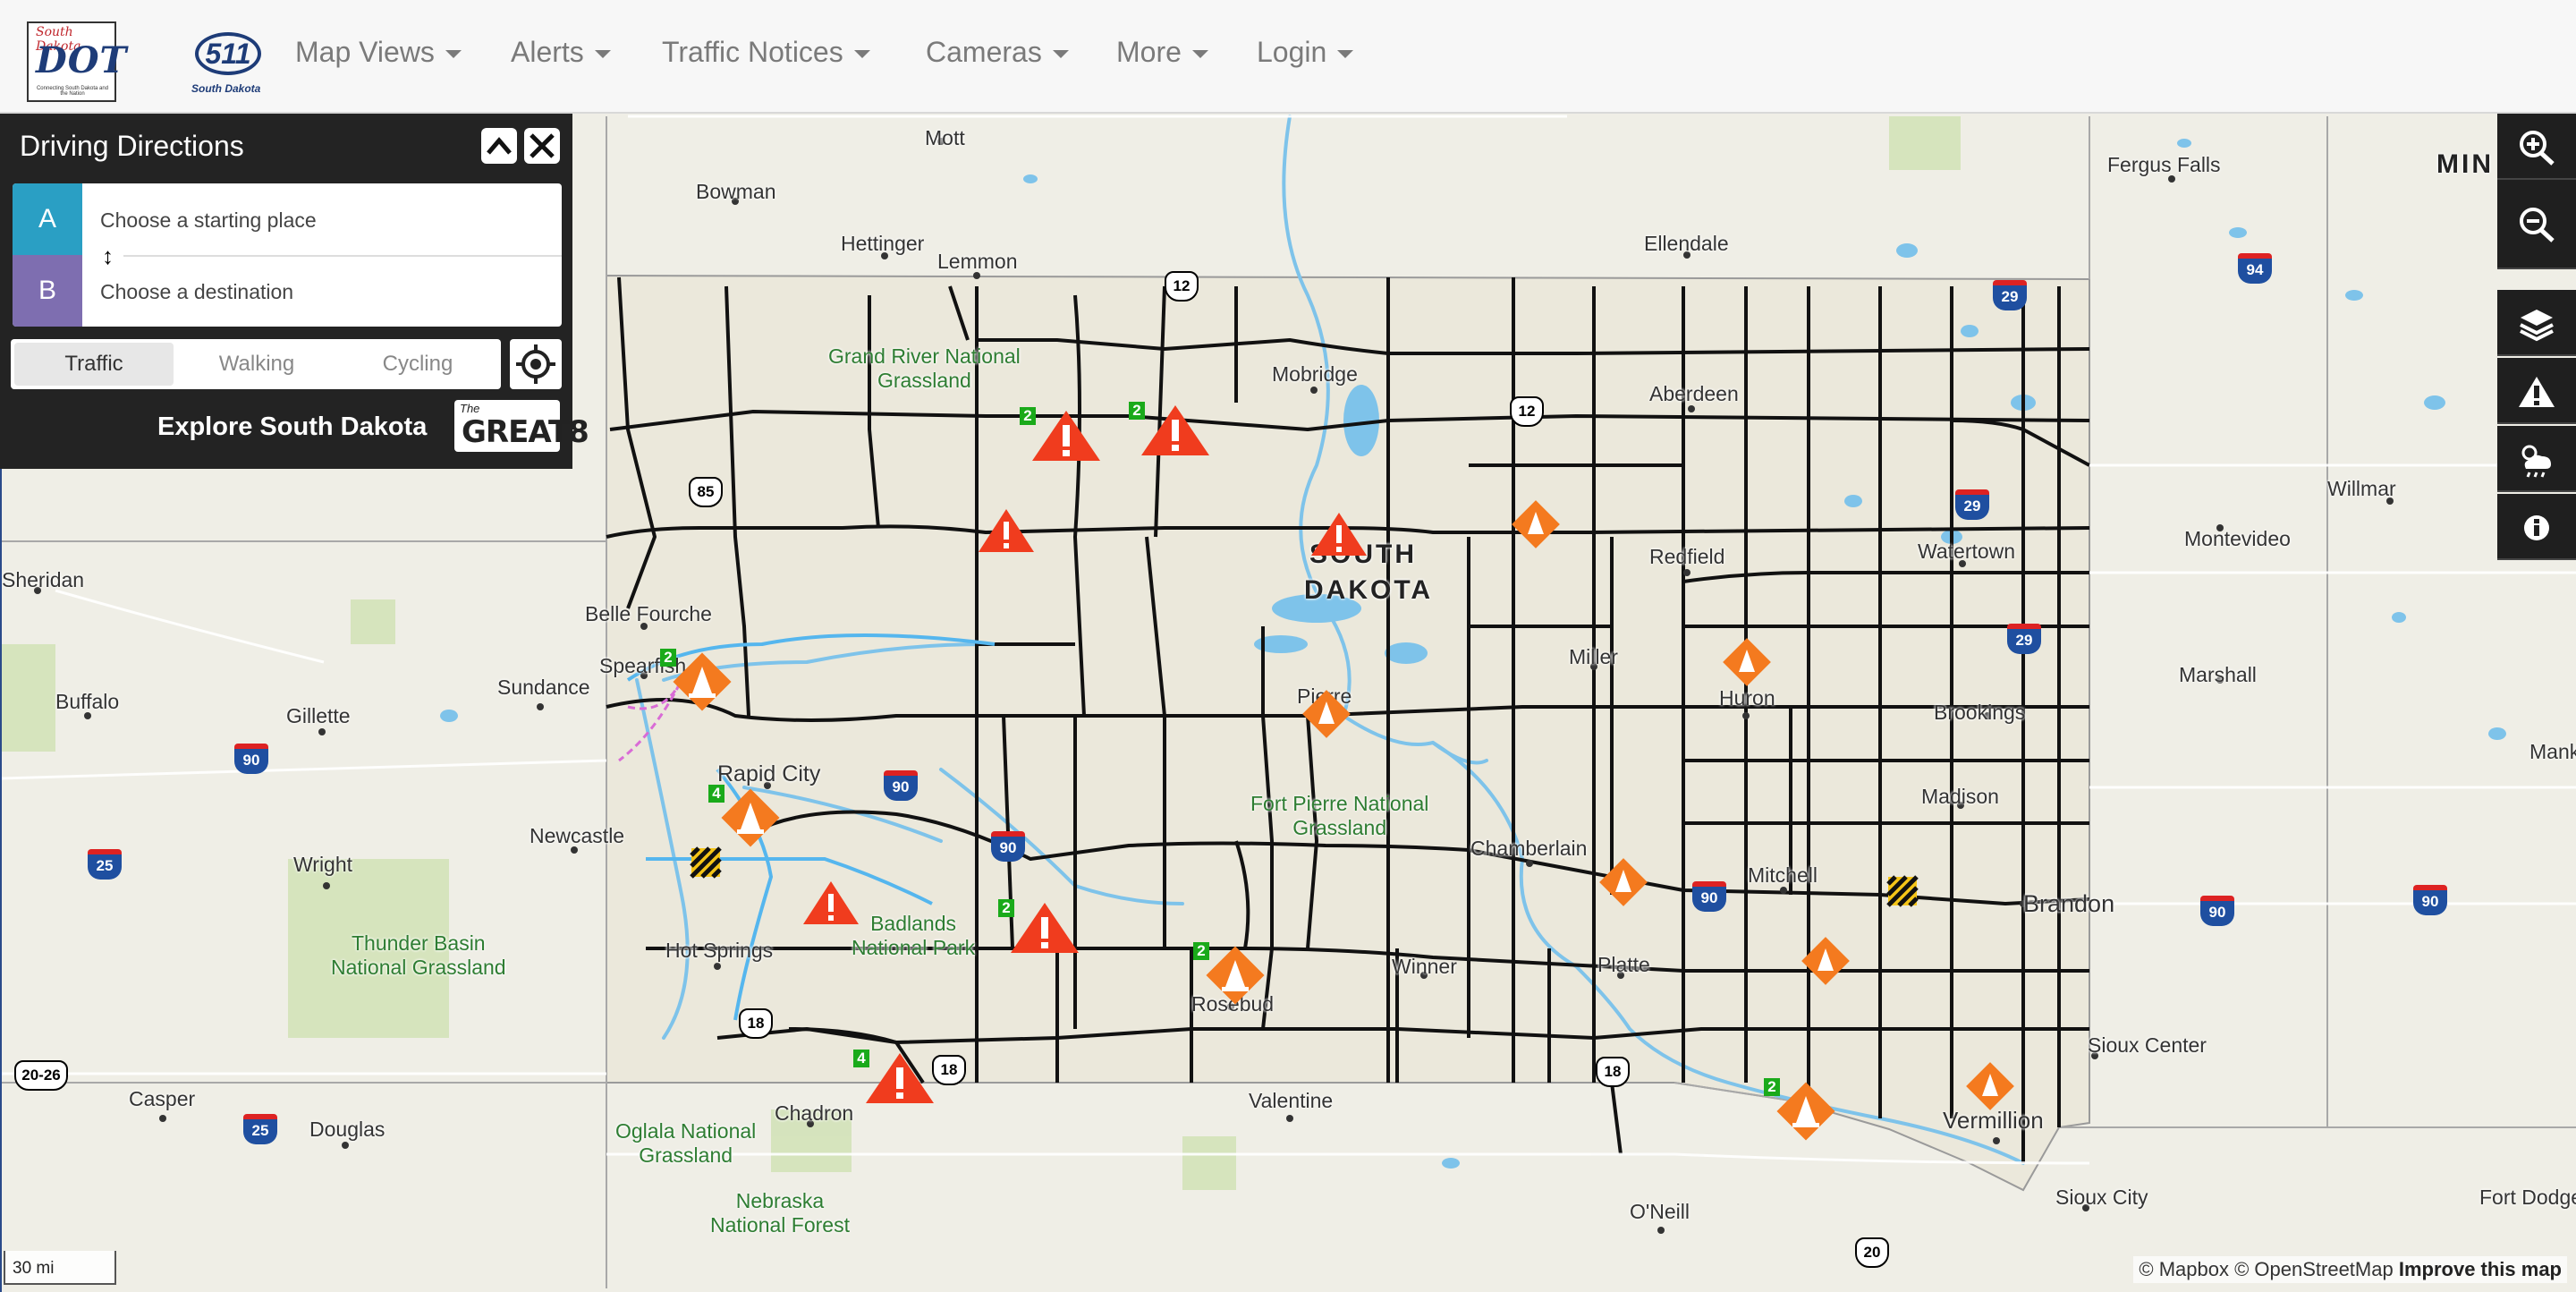 Image resolution: width=2576 pixels, height=1292 pixels. Describe the element at coordinates (1182, 286) in the screenshot. I see `us-route-shield: 12` at that location.